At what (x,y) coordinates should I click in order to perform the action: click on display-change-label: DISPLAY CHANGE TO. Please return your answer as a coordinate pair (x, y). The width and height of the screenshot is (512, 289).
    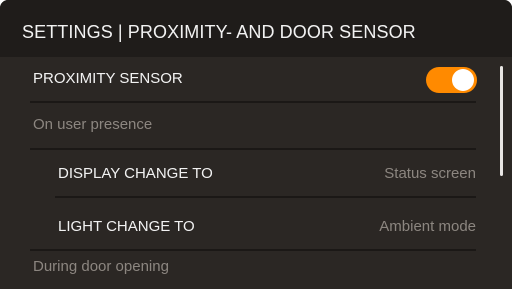
    Looking at the image, I should click on (135, 173).